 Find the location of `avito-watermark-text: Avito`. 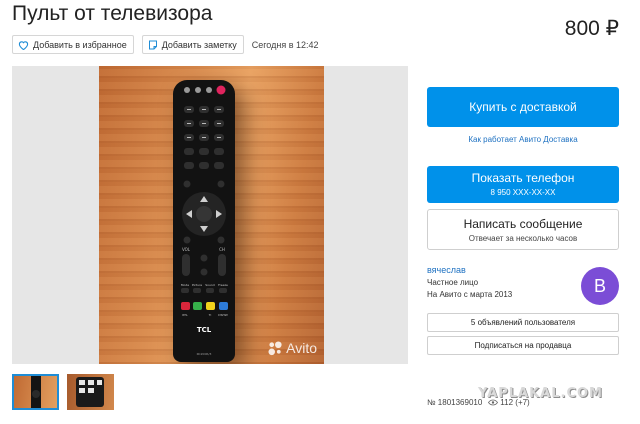

avito-watermark-text: Avito is located at coordinates (301, 348).